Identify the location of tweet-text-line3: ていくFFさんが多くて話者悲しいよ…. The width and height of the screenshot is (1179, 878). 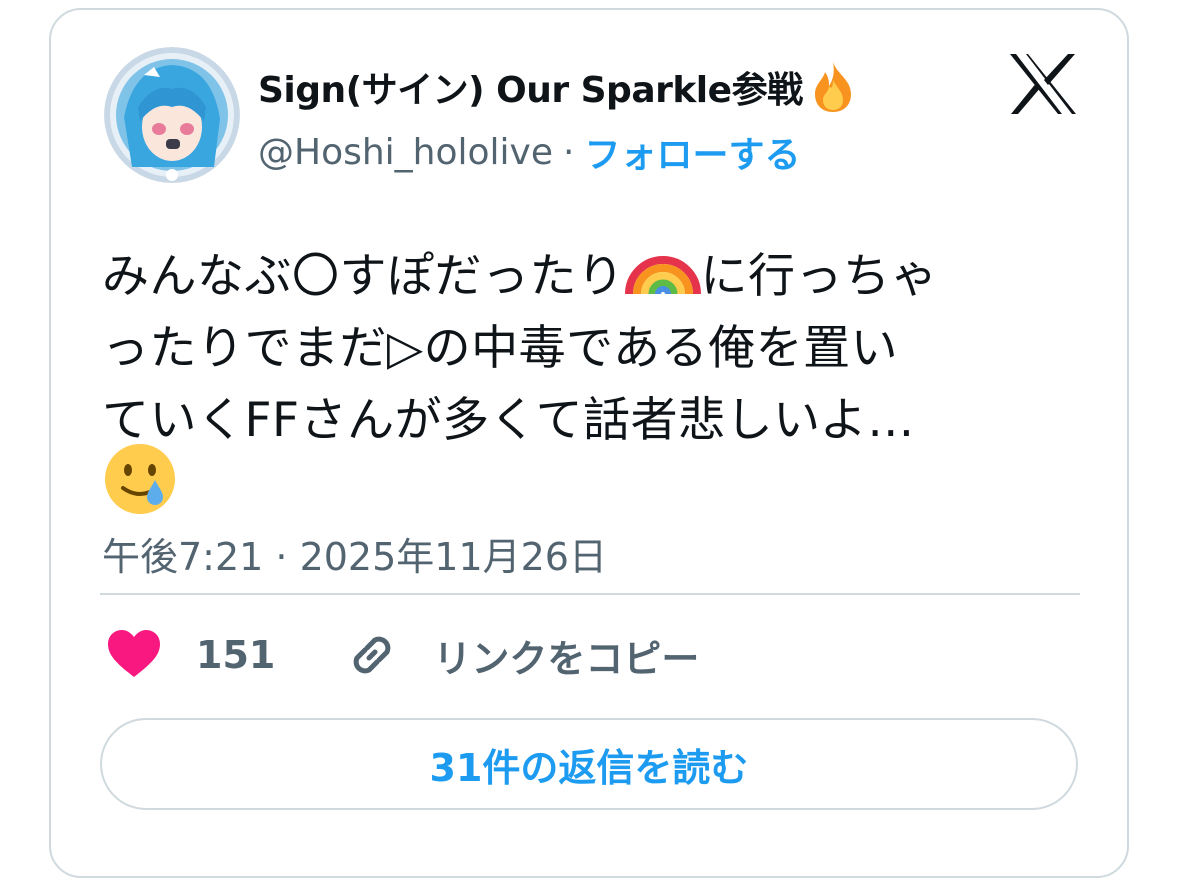
(508, 420).